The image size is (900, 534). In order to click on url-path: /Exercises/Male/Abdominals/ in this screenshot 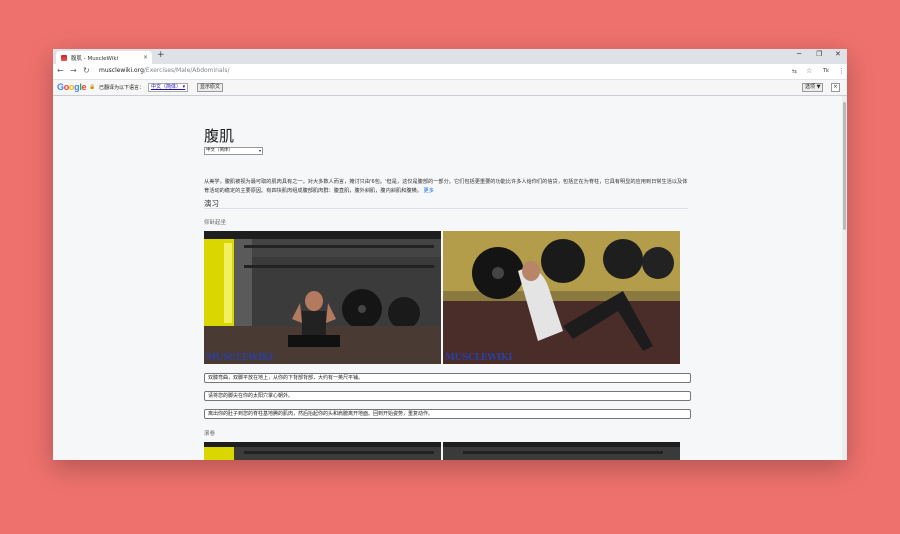, I will do `click(186, 70)`.